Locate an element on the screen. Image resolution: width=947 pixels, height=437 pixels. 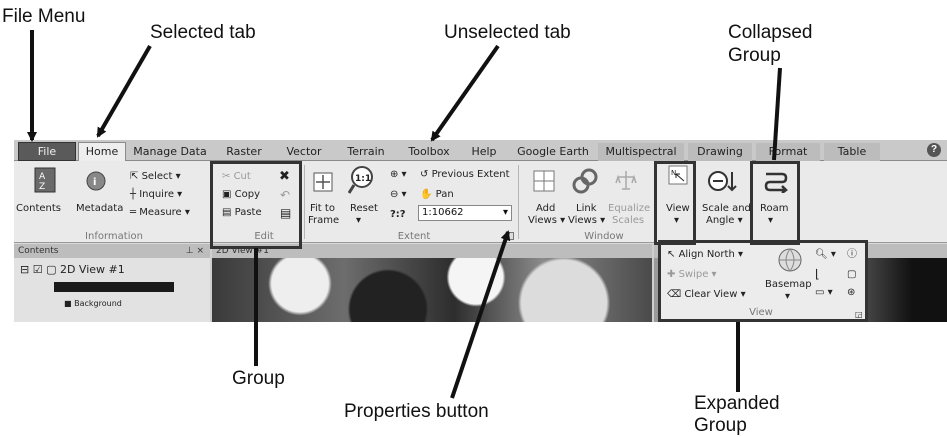
edit-group-highlight is located at coordinates (256, 205).